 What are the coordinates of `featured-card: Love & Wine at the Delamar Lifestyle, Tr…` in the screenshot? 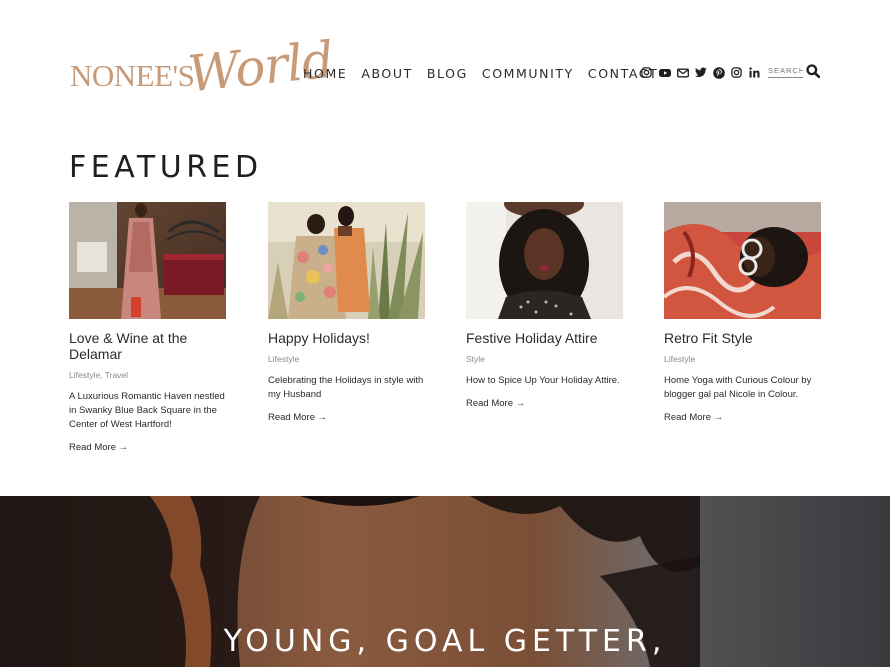 It's located at (147, 327).